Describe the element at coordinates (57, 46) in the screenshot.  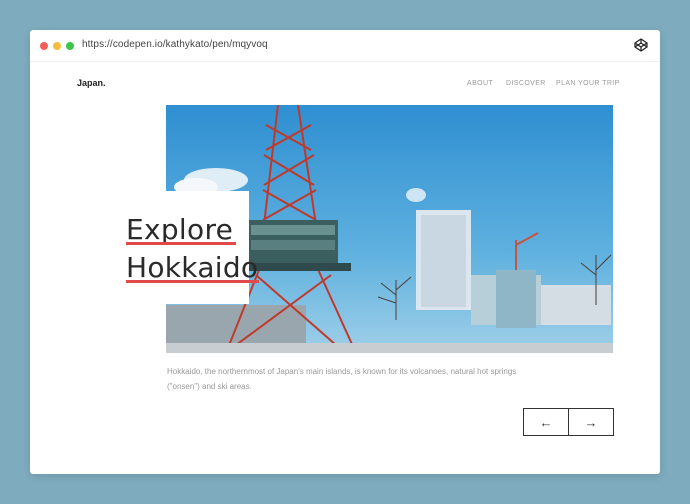
I see `minimize-window-dot` at that location.